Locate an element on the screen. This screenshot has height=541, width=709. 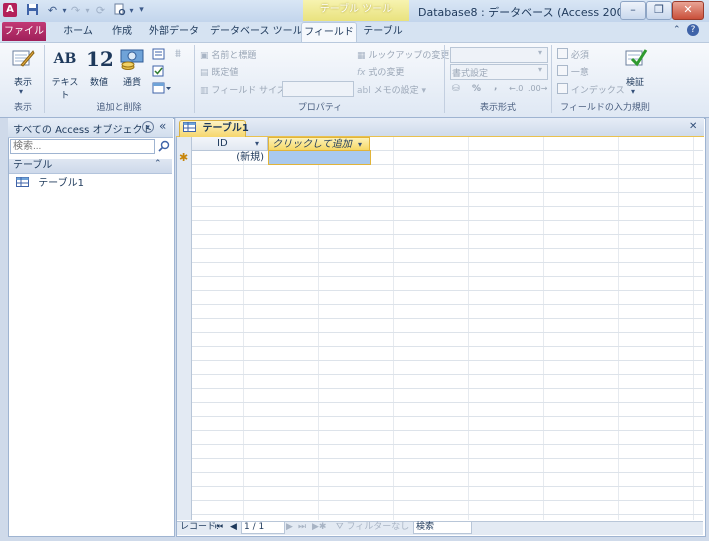
delete-field-icon: ⩩ is located at coordinates (178, 54).